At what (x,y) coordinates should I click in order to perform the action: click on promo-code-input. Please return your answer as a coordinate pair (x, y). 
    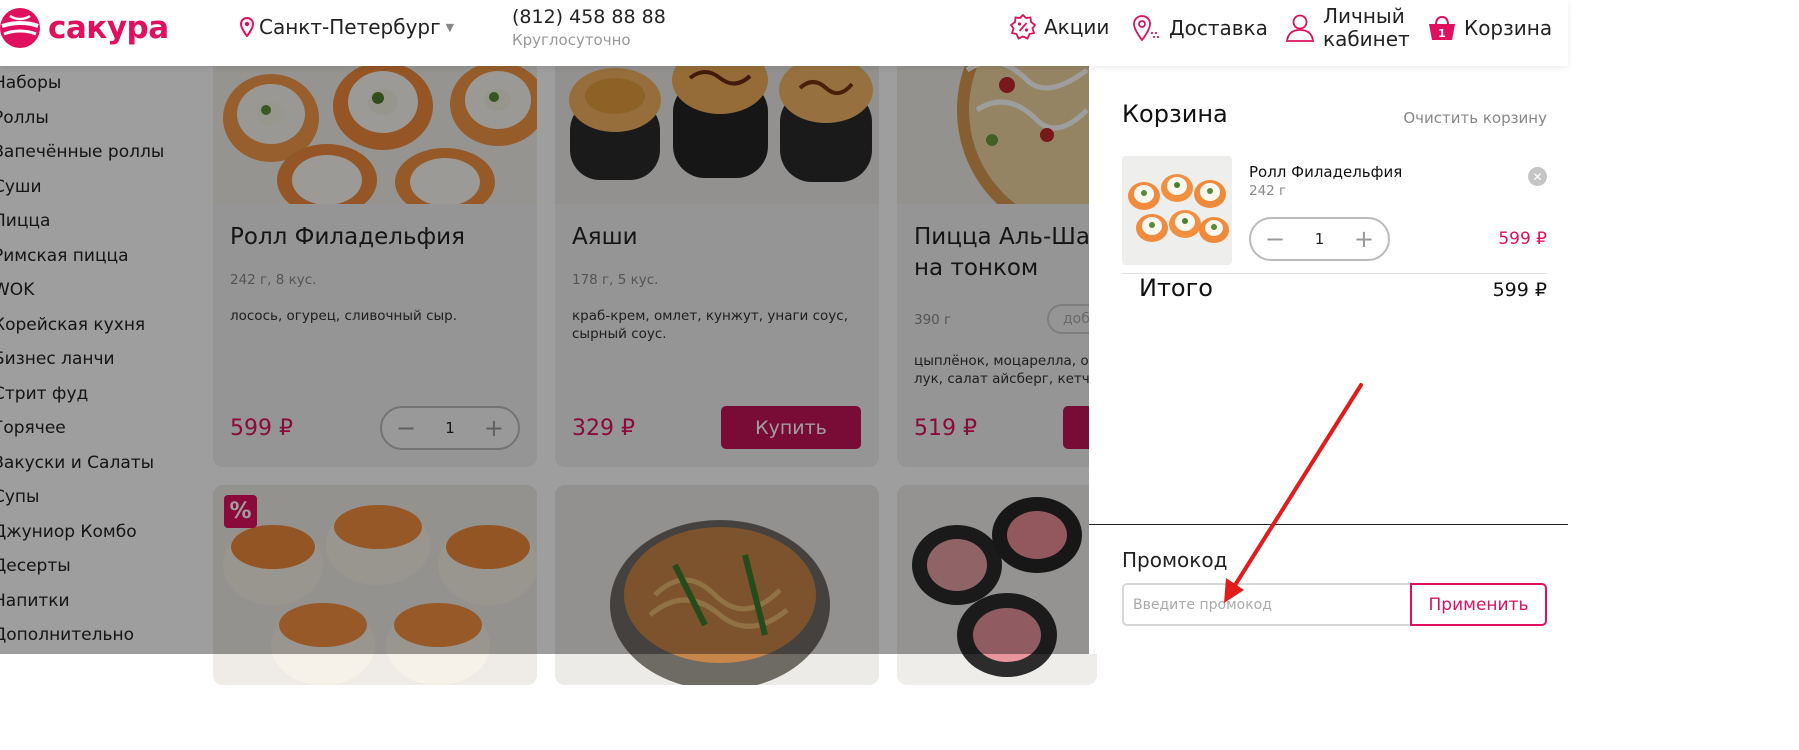
    Looking at the image, I should click on (1266, 604).